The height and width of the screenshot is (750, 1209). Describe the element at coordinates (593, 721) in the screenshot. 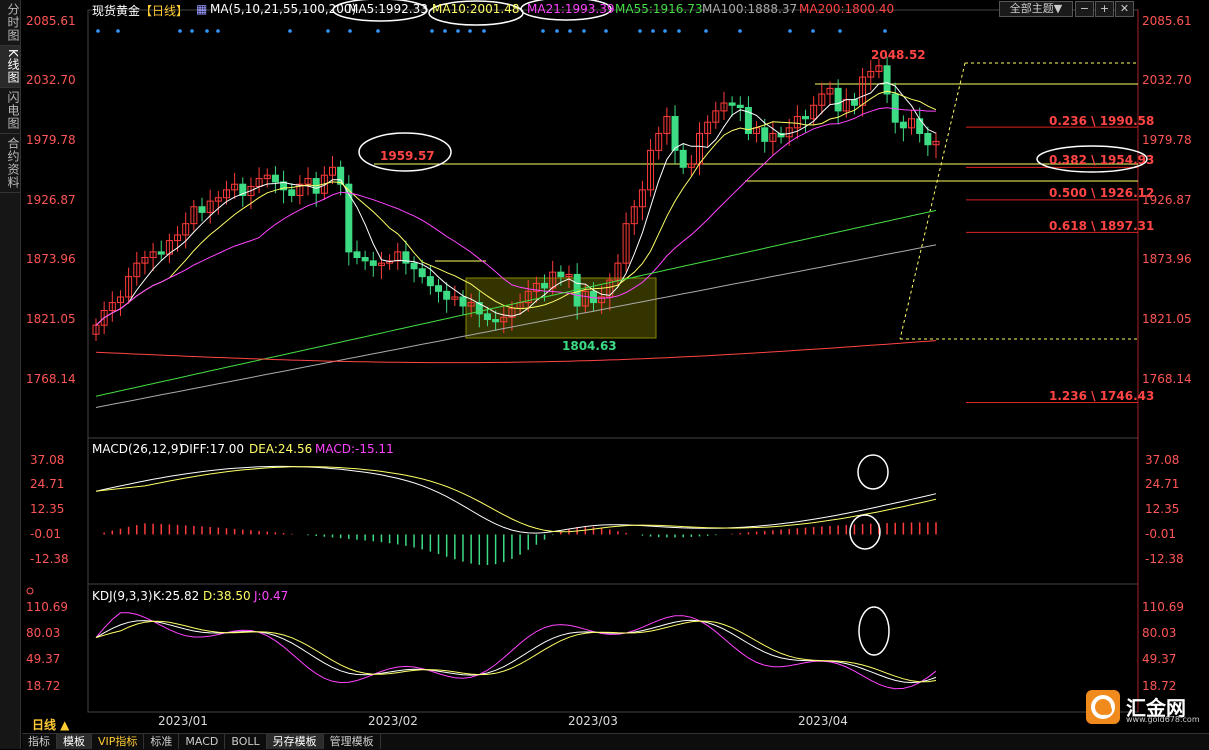

I see `x-axis-label: 2023/03` at that location.